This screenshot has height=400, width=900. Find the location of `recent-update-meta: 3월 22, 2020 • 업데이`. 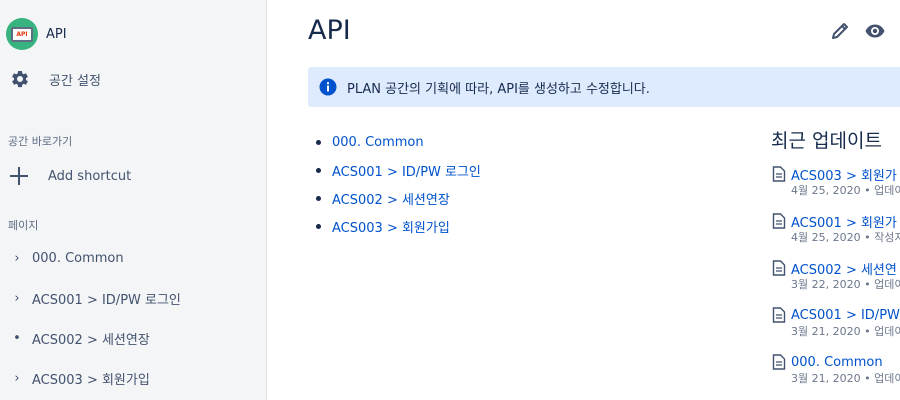

recent-update-meta: 3월 22, 2020 • 업데이 is located at coordinates (845, 284).